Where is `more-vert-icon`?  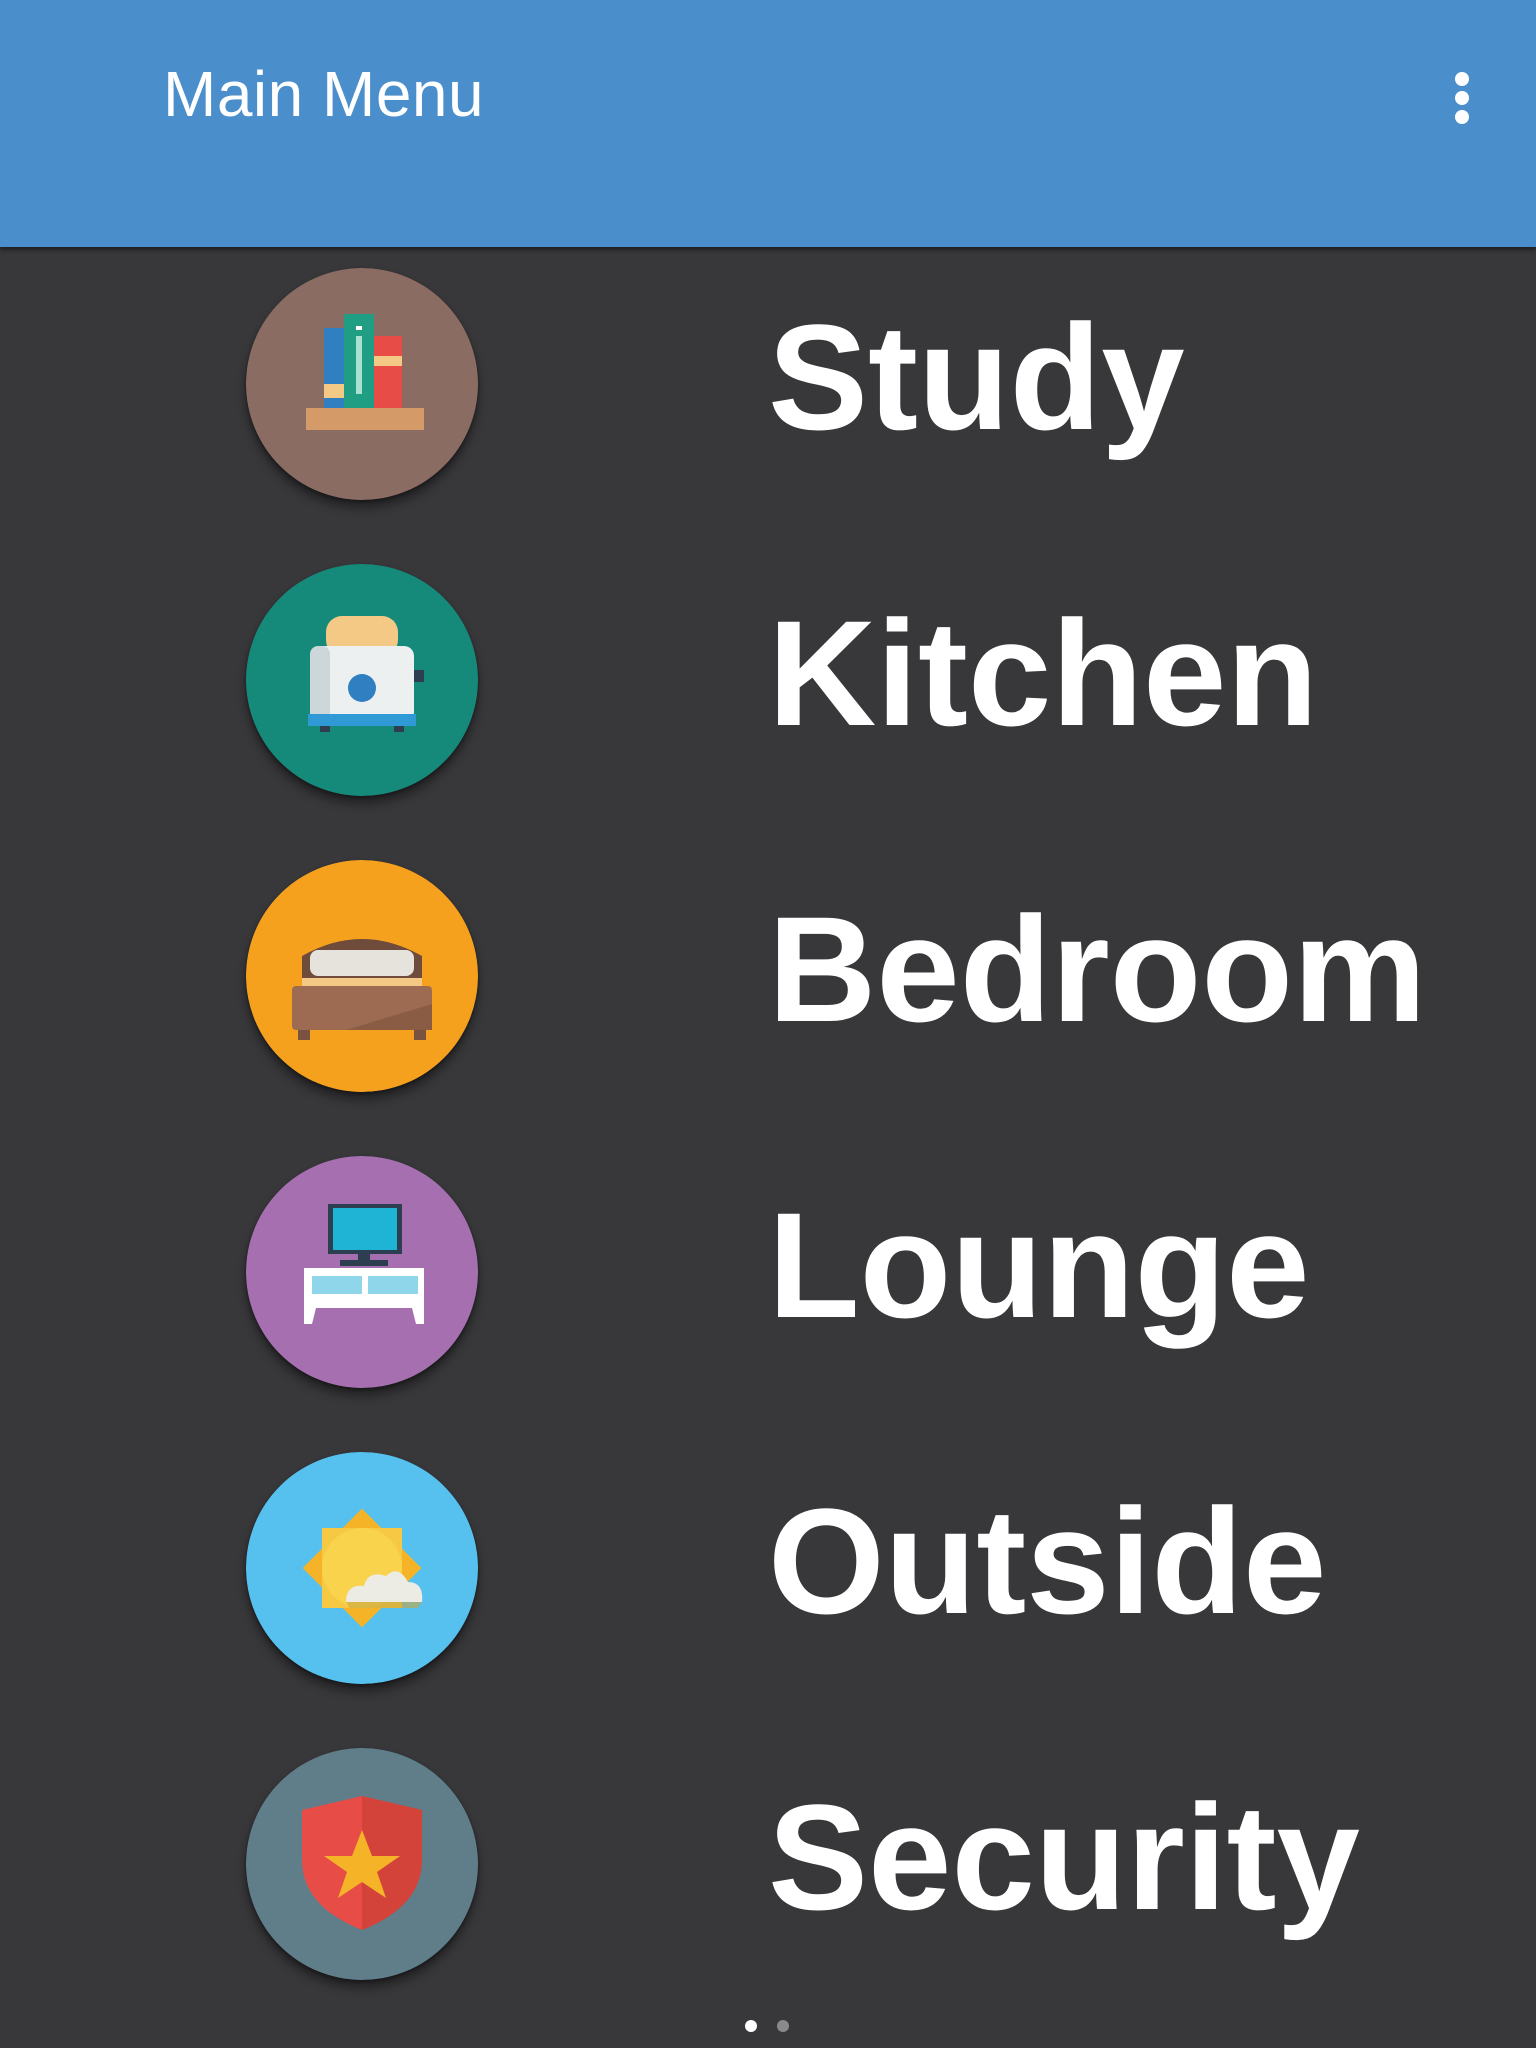 more-vert-icon is located at coordinates (1462, 98).